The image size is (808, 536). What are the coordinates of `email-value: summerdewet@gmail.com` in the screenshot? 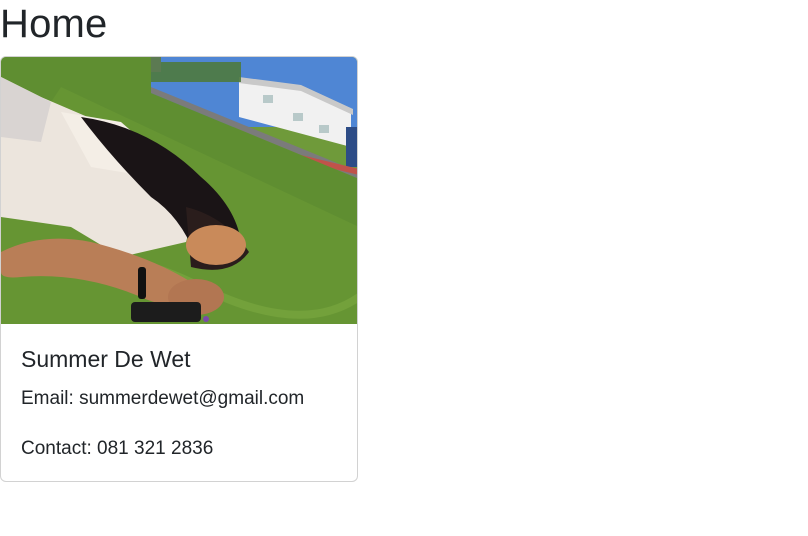 It's located at (192, 398).